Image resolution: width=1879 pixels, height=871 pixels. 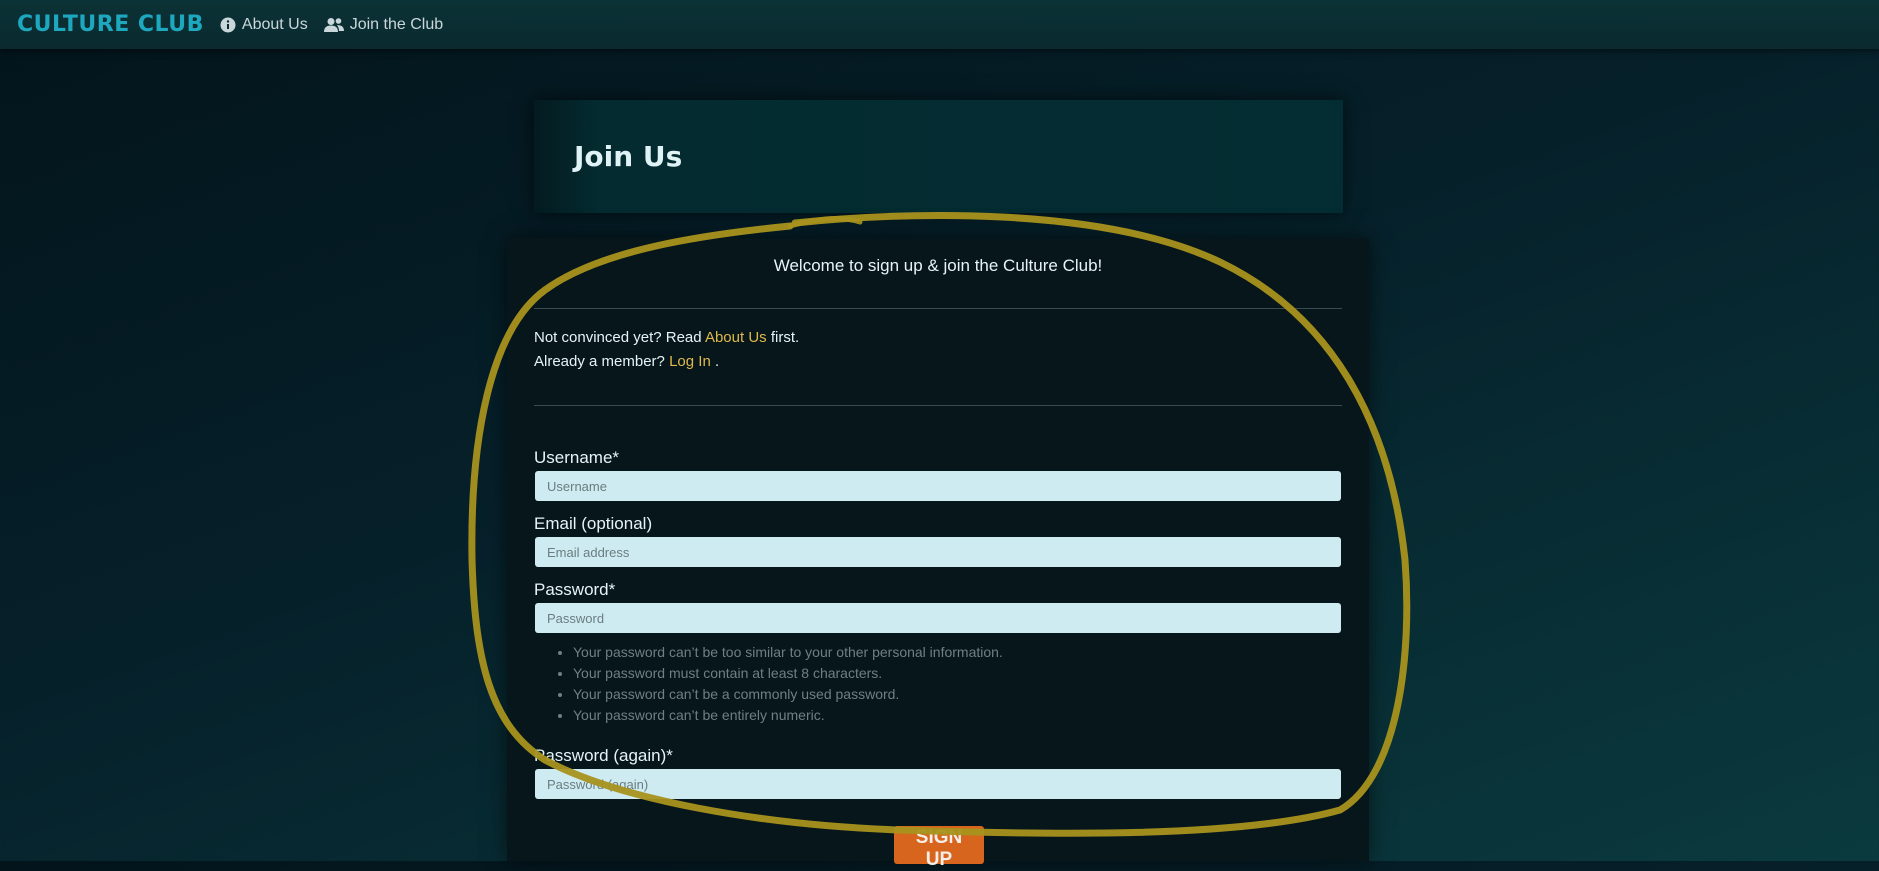 What do you see at coordinates (333, 25) in the screenshot?
I see `users-icon` at bounding box center [333, 25].